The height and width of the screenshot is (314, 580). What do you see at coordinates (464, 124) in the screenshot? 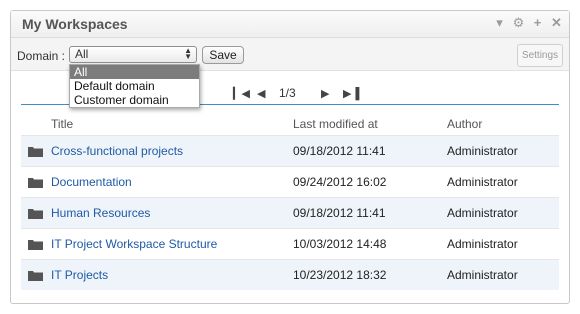
I see `column-header-author: Author` at bounding box center [464, 124].